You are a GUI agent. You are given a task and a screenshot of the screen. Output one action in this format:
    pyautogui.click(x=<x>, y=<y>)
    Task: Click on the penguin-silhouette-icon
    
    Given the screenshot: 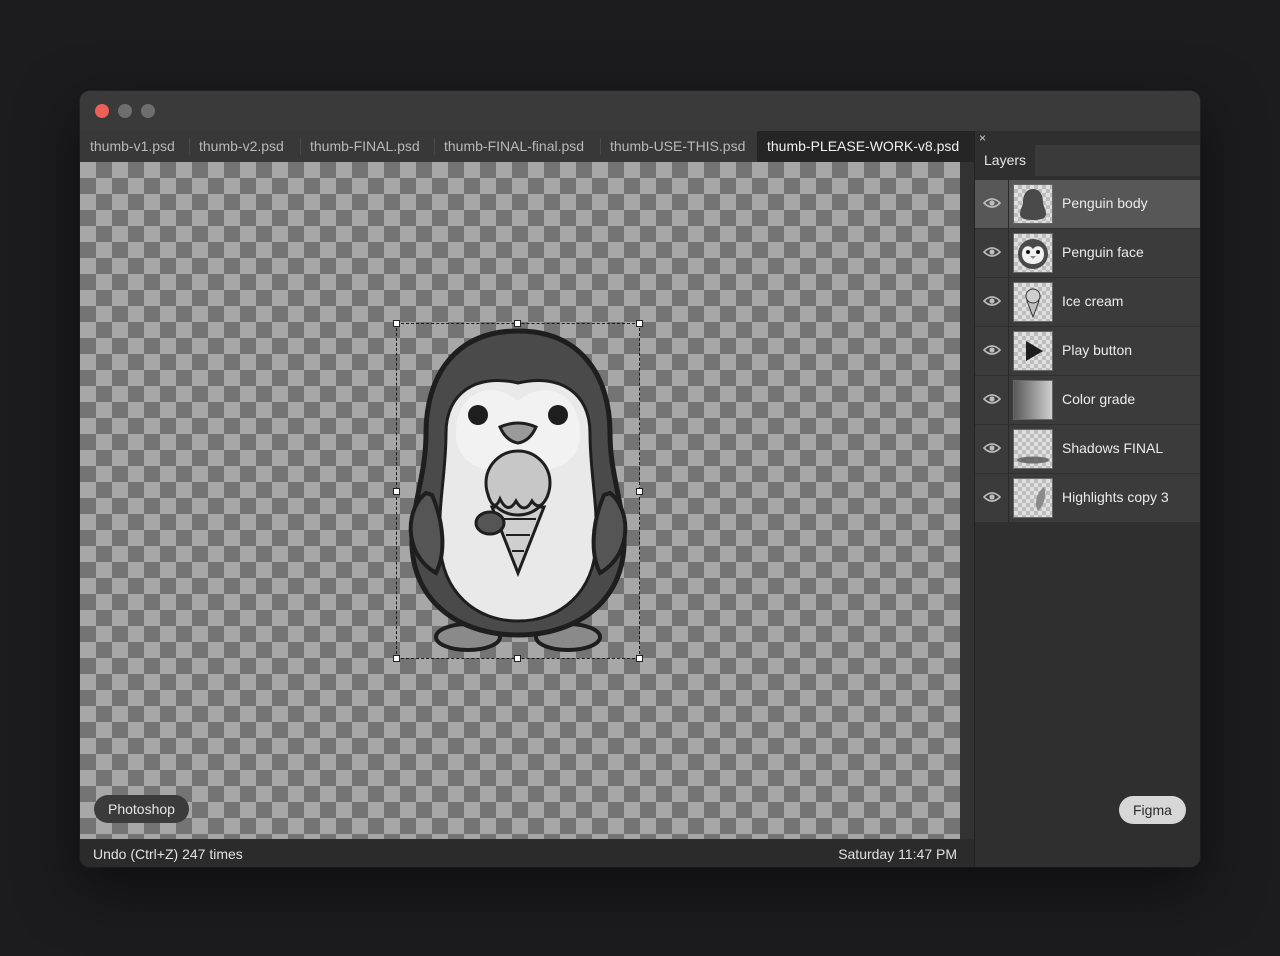 What is the action you would take?
    pyautogui.click(x=1033, y=204)
    